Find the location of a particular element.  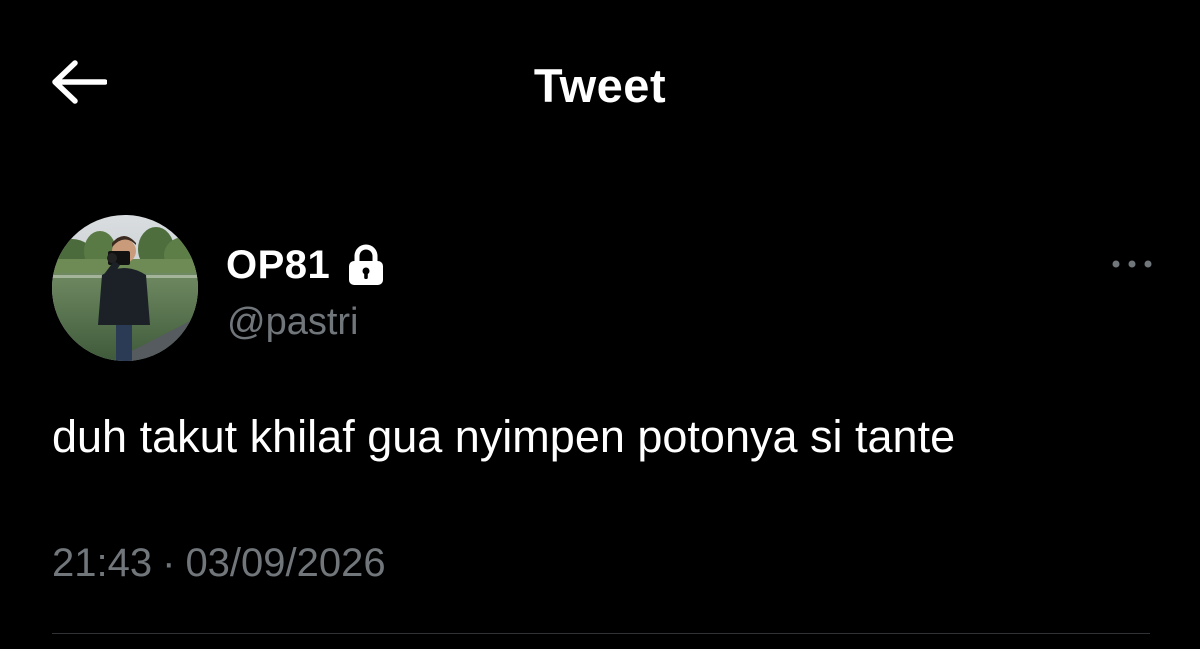

tweet-timestamp: 21:43 · 03/09/2026 is located at coordinates (219, 563).